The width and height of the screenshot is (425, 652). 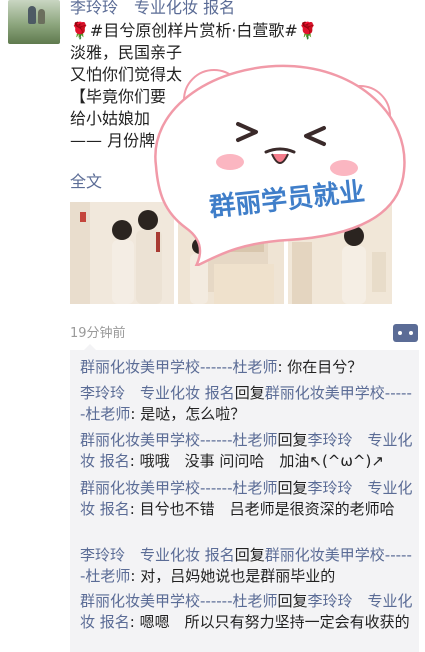 I want to click on comment-text: : 你在目兮？, so click(x=320, y=367).